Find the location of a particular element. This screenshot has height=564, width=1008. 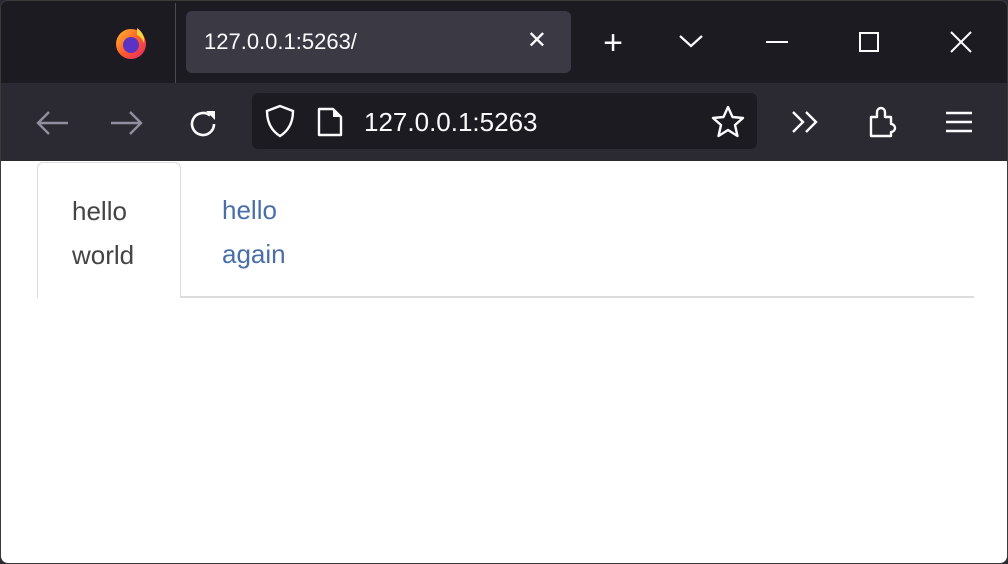

back-icon is located at coordinates (52, 123).